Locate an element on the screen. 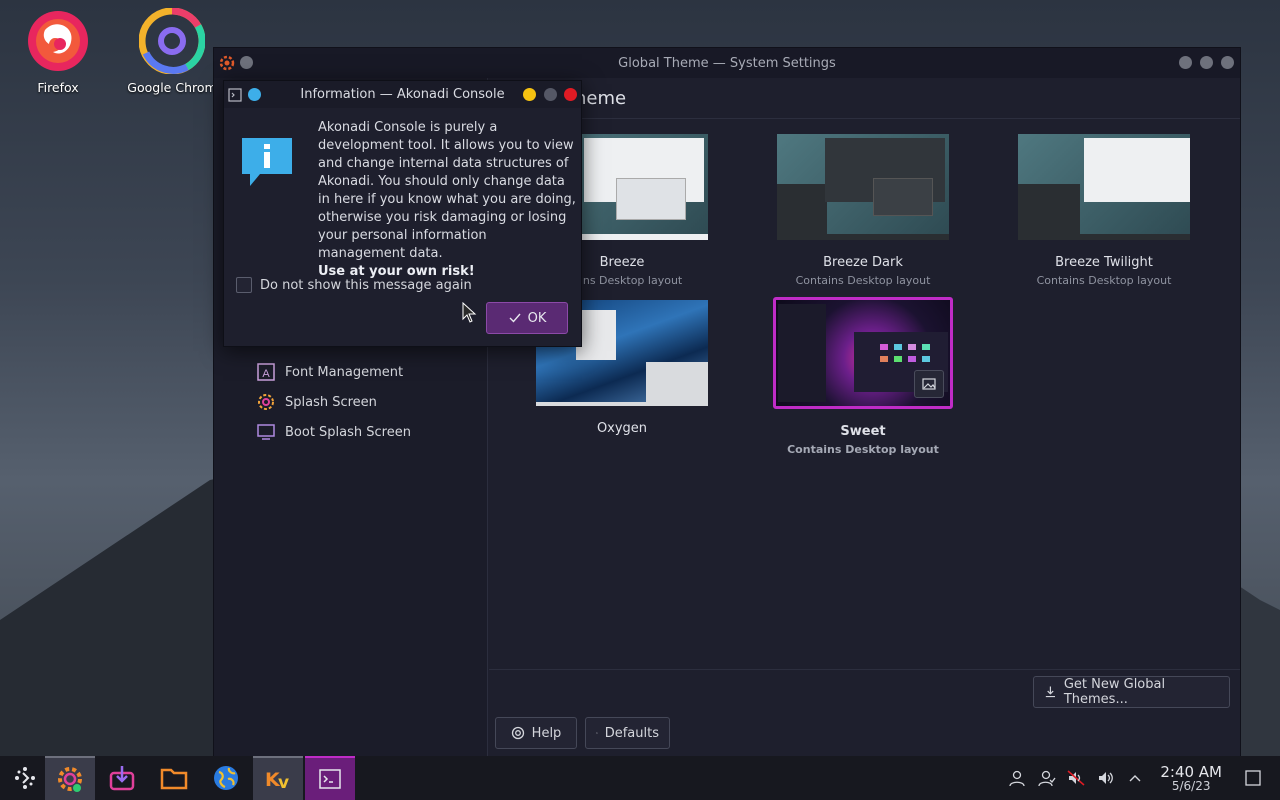  information-icon is located at coordinates (267, 164).